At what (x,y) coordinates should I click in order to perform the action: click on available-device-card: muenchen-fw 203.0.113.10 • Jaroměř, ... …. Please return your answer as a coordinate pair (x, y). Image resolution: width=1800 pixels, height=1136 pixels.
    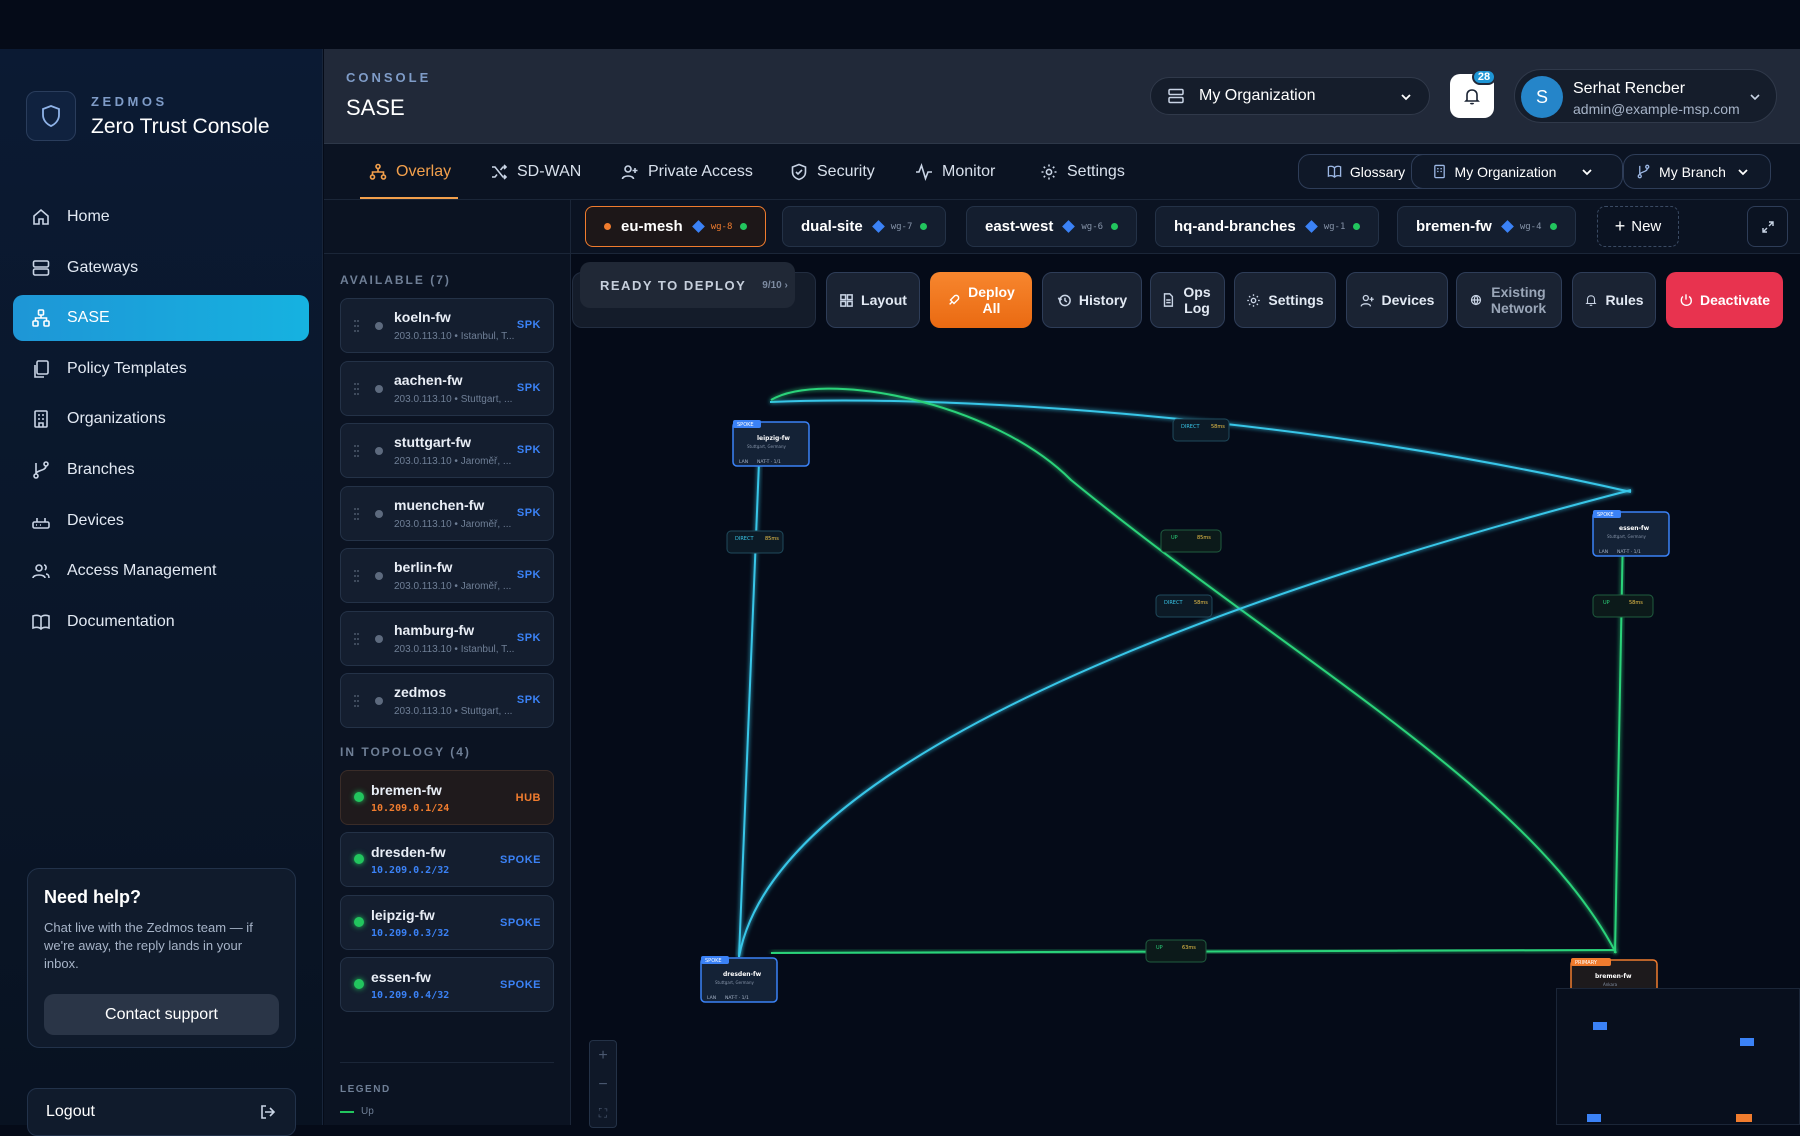
    Looking at the image, I should click on (447, 513).